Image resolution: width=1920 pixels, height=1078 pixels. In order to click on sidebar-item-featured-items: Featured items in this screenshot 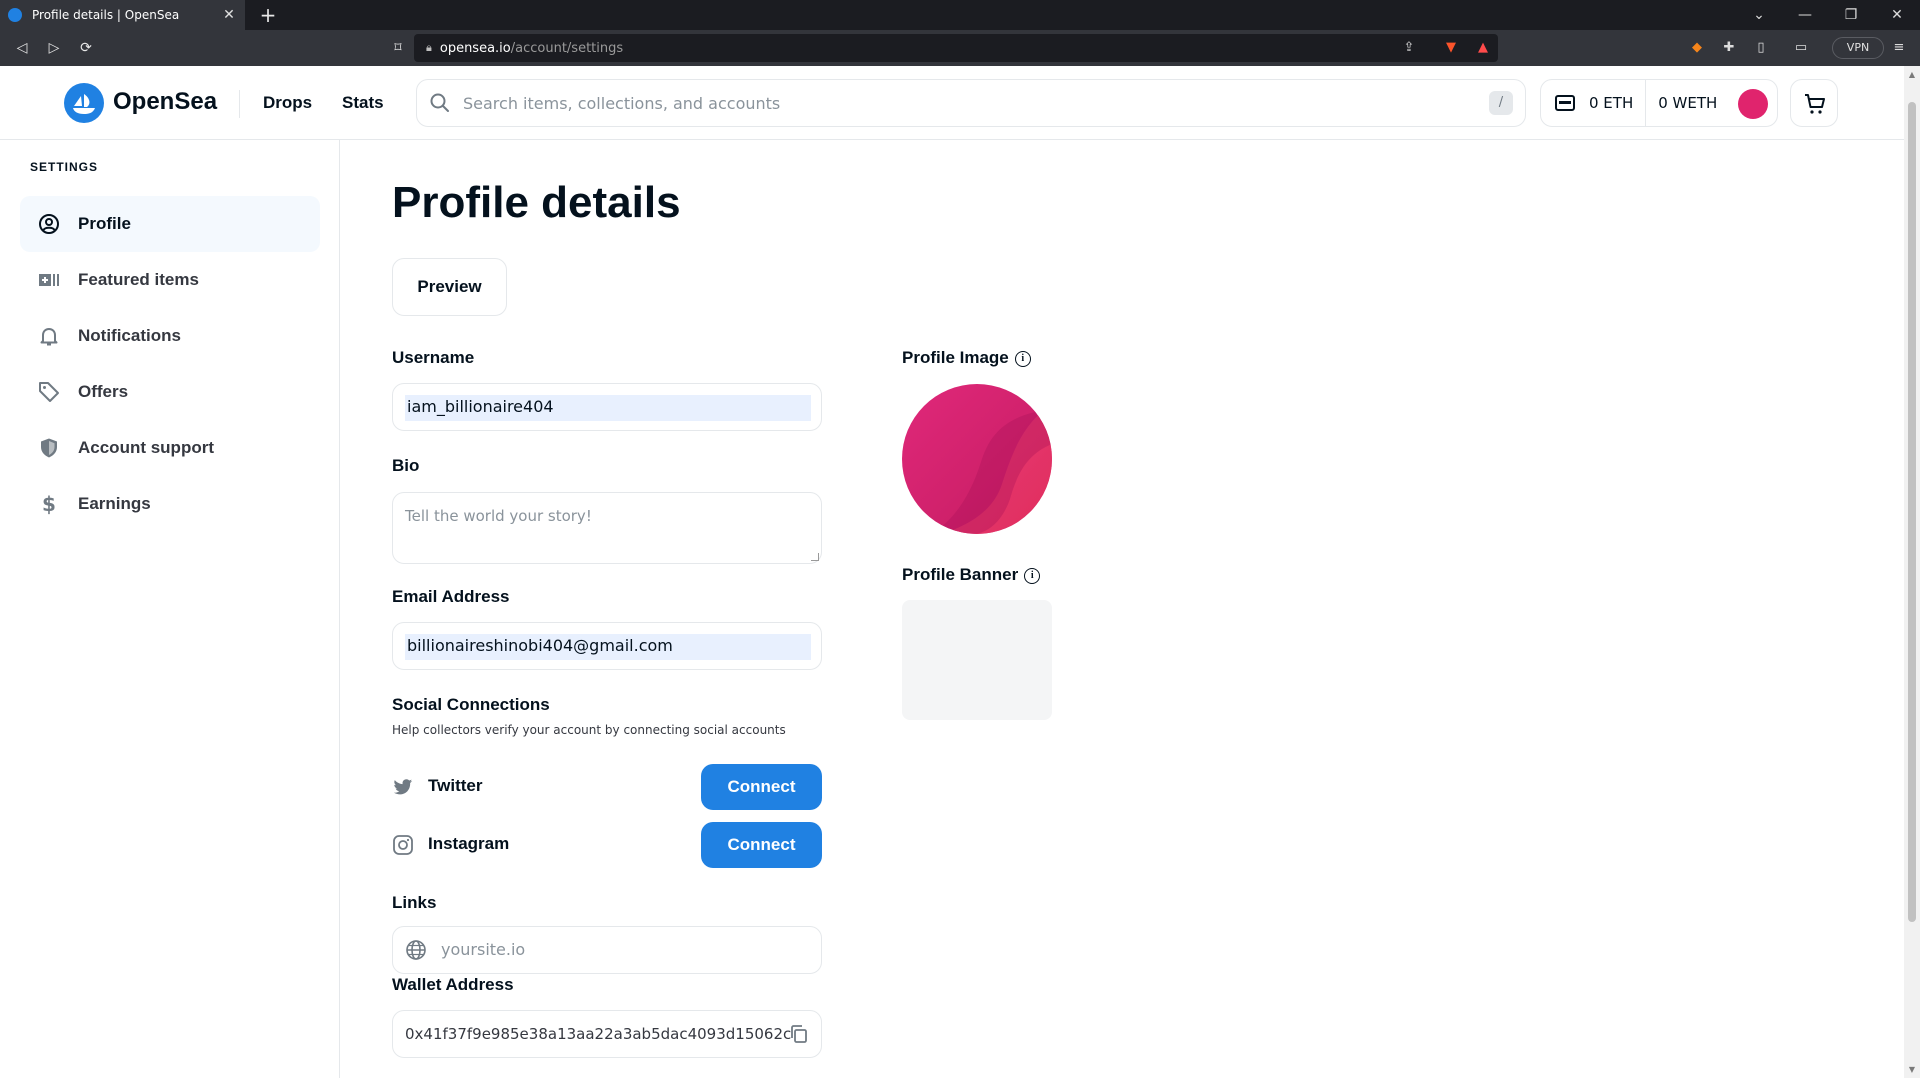, I will do `click(170, 280)`.